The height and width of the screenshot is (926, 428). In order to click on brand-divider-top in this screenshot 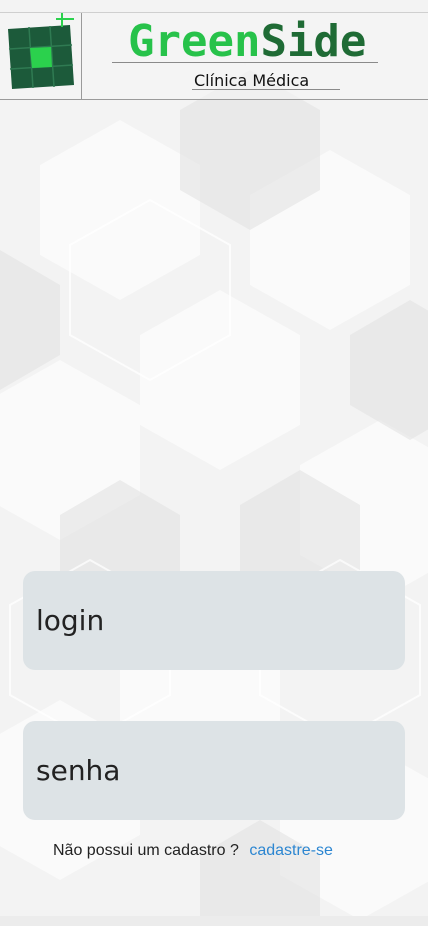, I will do `click(245, 62)`.